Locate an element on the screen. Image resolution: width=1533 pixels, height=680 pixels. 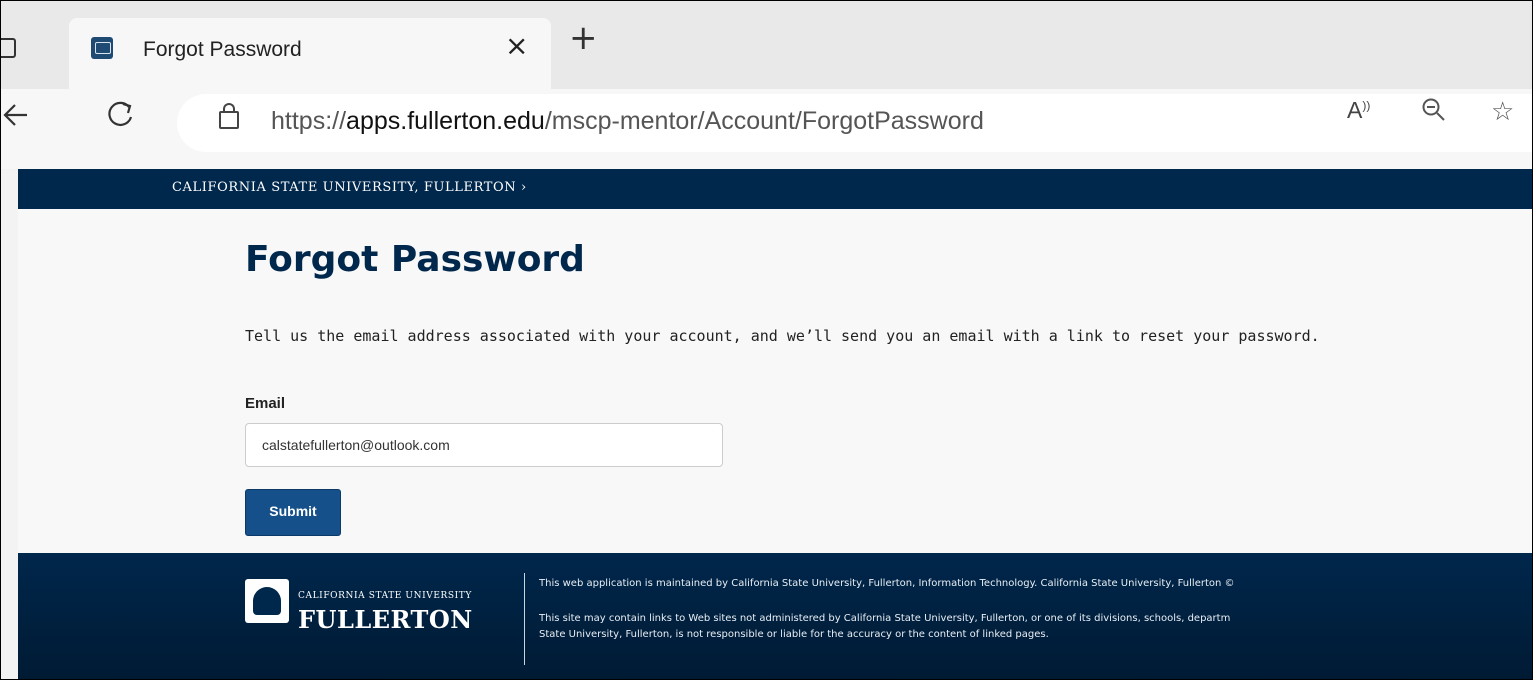
back-icon is located at coordinates (15, 119).